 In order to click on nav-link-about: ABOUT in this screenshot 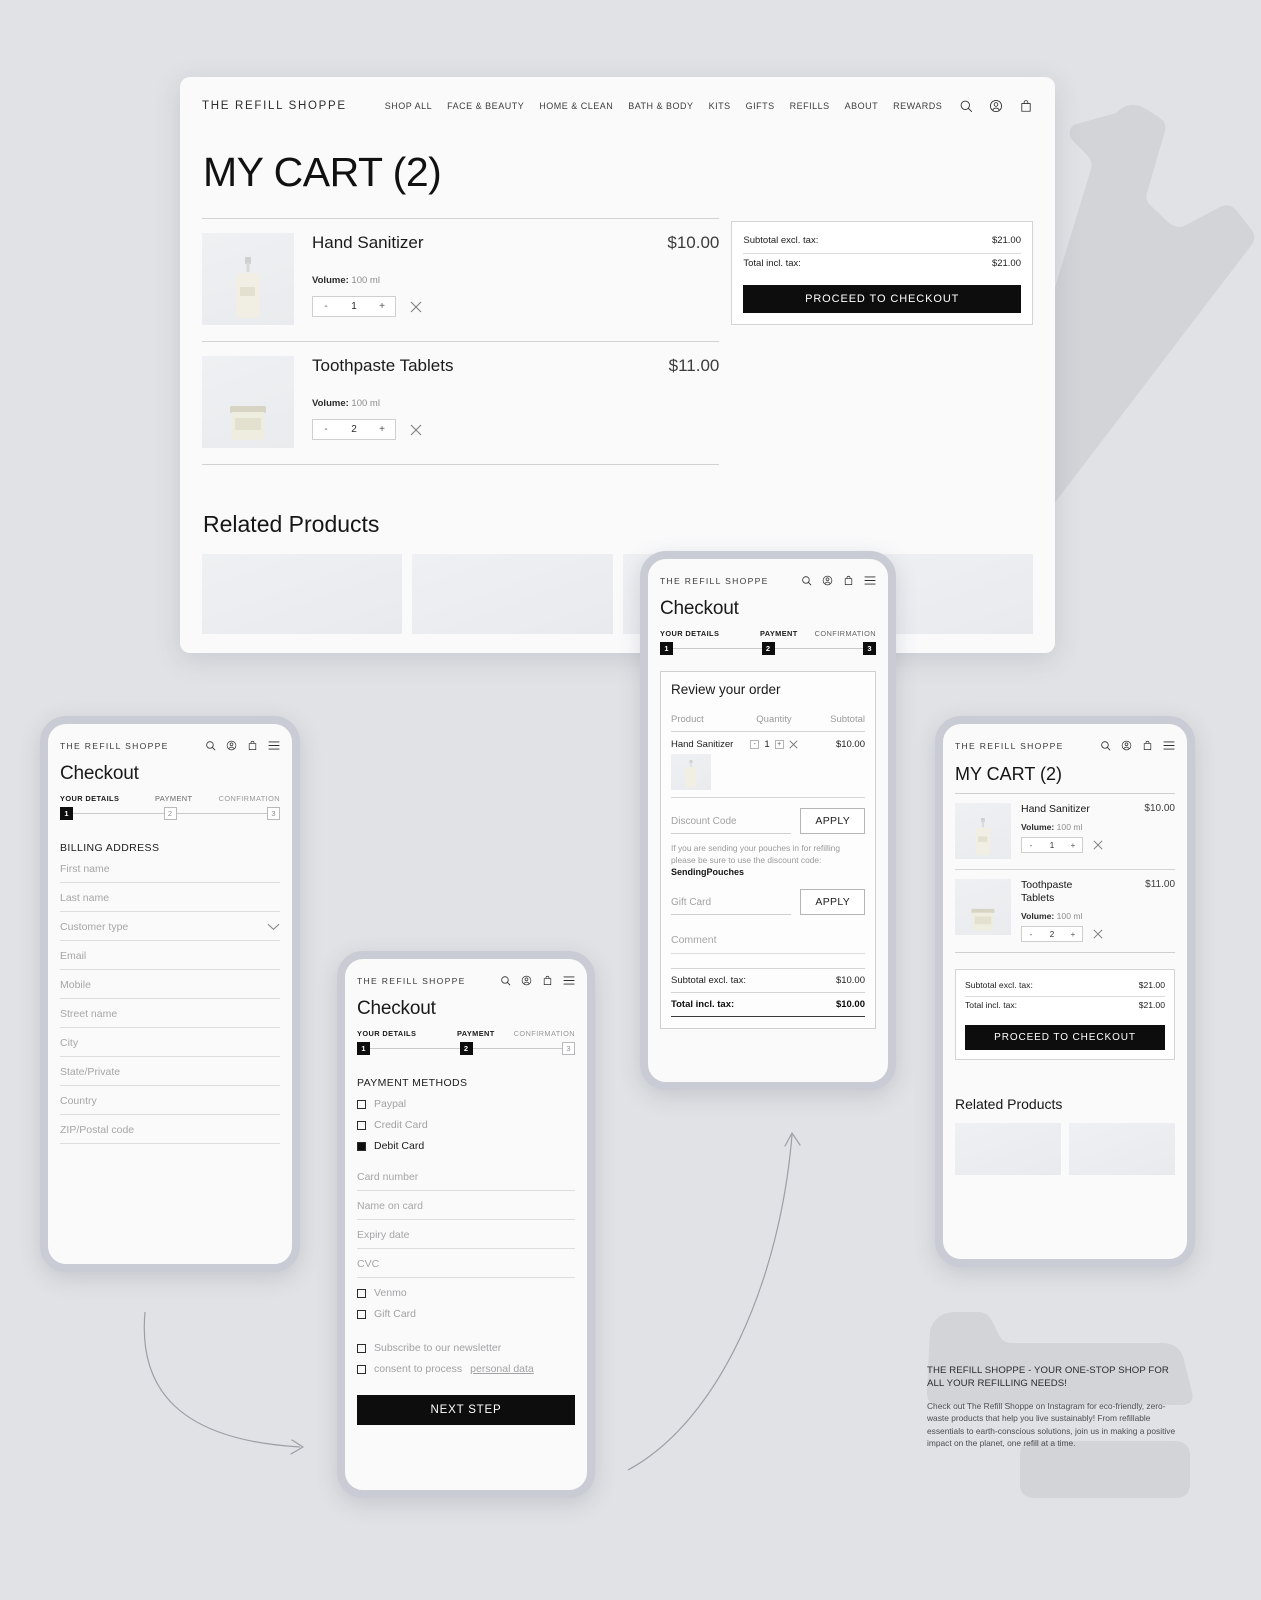, I will do `click(862, 106)`.